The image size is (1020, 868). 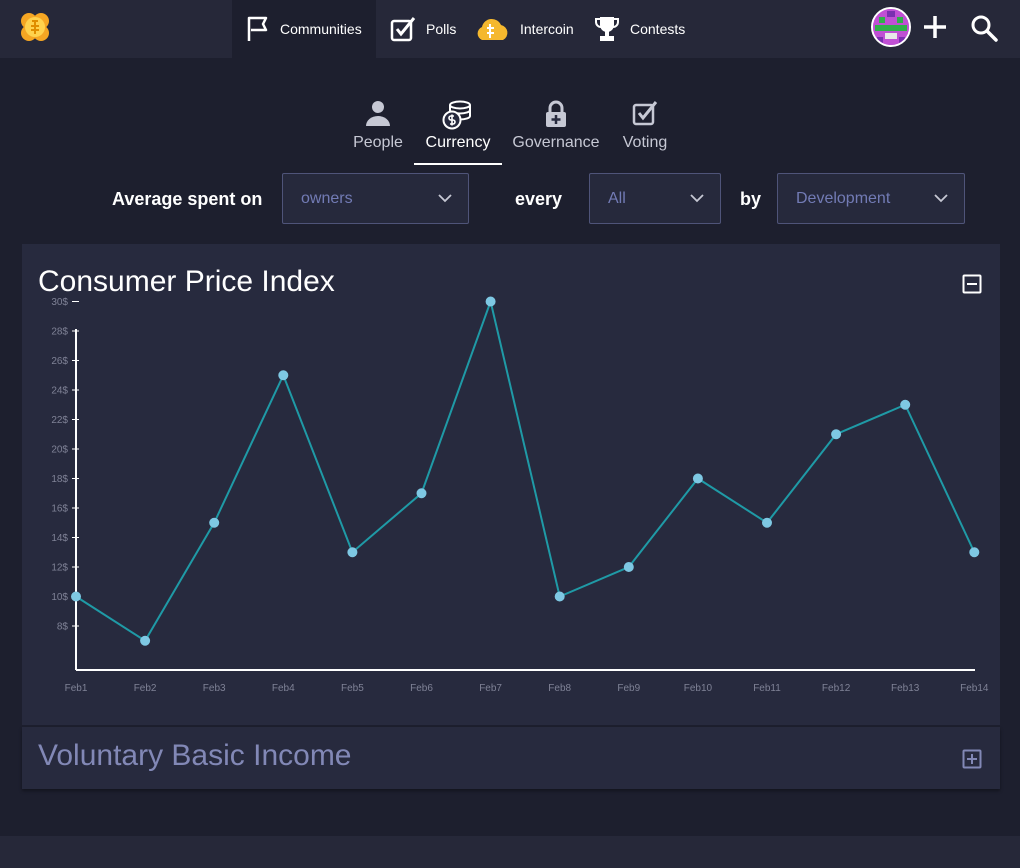 I want to click on x-tick-label: Feb10, so click(x=698, y=688).